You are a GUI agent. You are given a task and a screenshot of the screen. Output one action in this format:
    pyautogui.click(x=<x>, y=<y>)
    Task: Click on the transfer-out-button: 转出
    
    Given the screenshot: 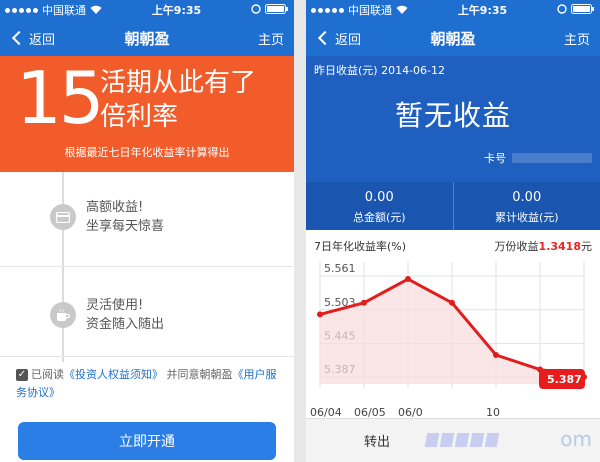 What is the action you would take?
    pyautogui.click(x=377, y=440)
    